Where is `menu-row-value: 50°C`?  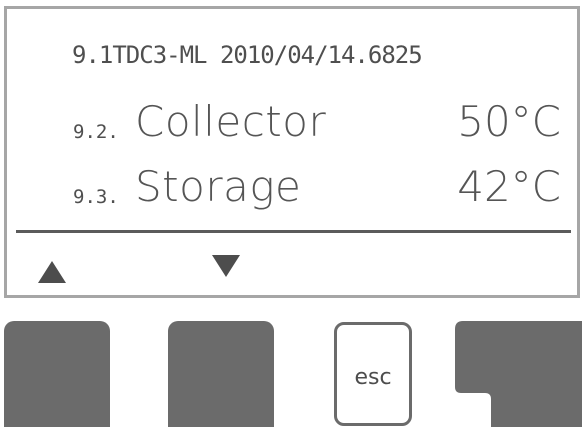
menu-row-value: 50°C is located at coordinates (509, 121).